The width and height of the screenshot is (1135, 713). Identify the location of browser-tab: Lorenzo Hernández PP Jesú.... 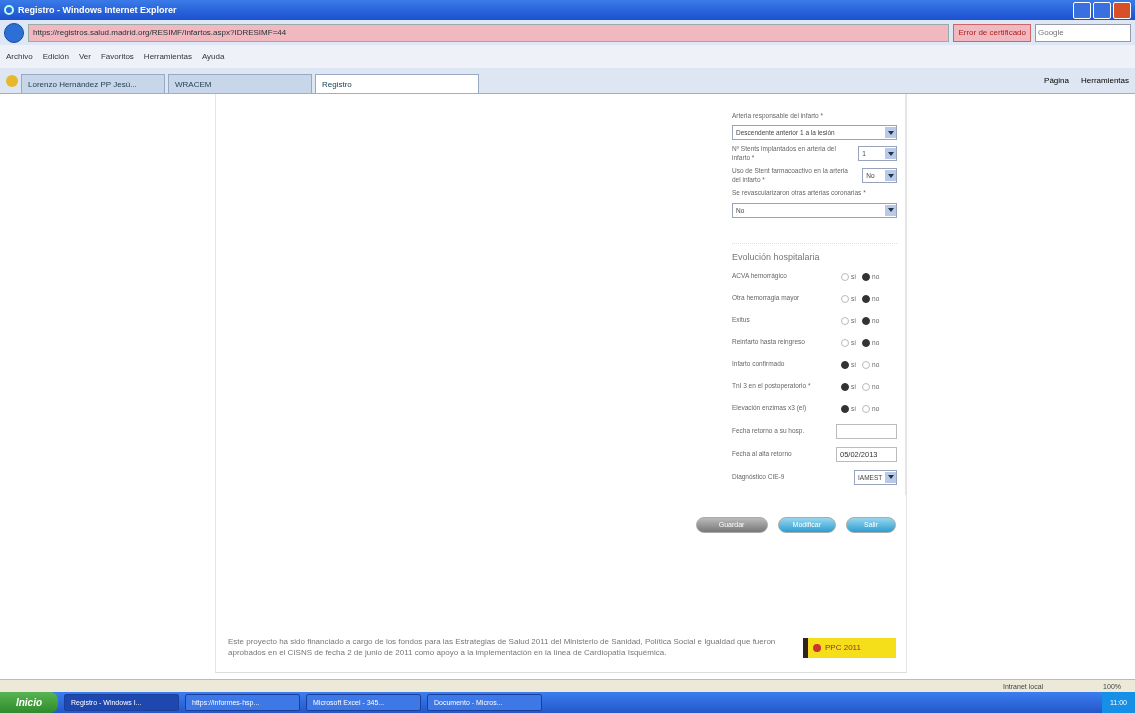
(93, 83).